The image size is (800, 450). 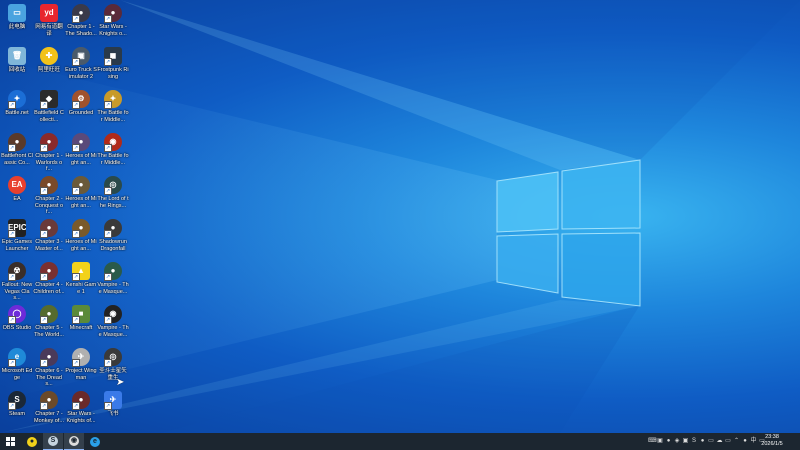 What do you see at coordinates (736, 441) in the screenshot?
I see `chevron-icon: ⌃` at bounding box center [736, 441].